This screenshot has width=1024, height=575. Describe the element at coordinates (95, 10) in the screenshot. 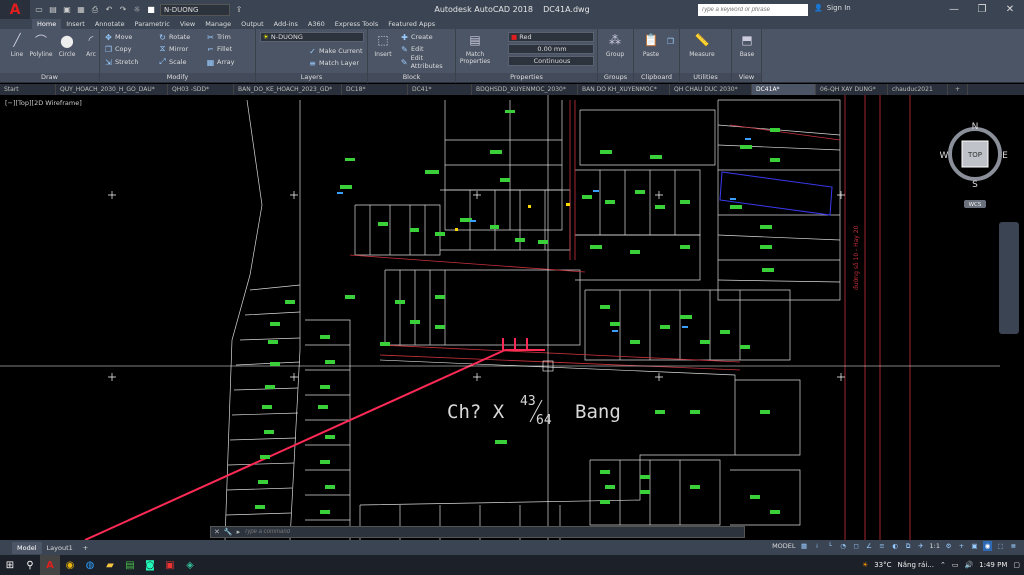

I see `plot-icon: ⎙` at that location.